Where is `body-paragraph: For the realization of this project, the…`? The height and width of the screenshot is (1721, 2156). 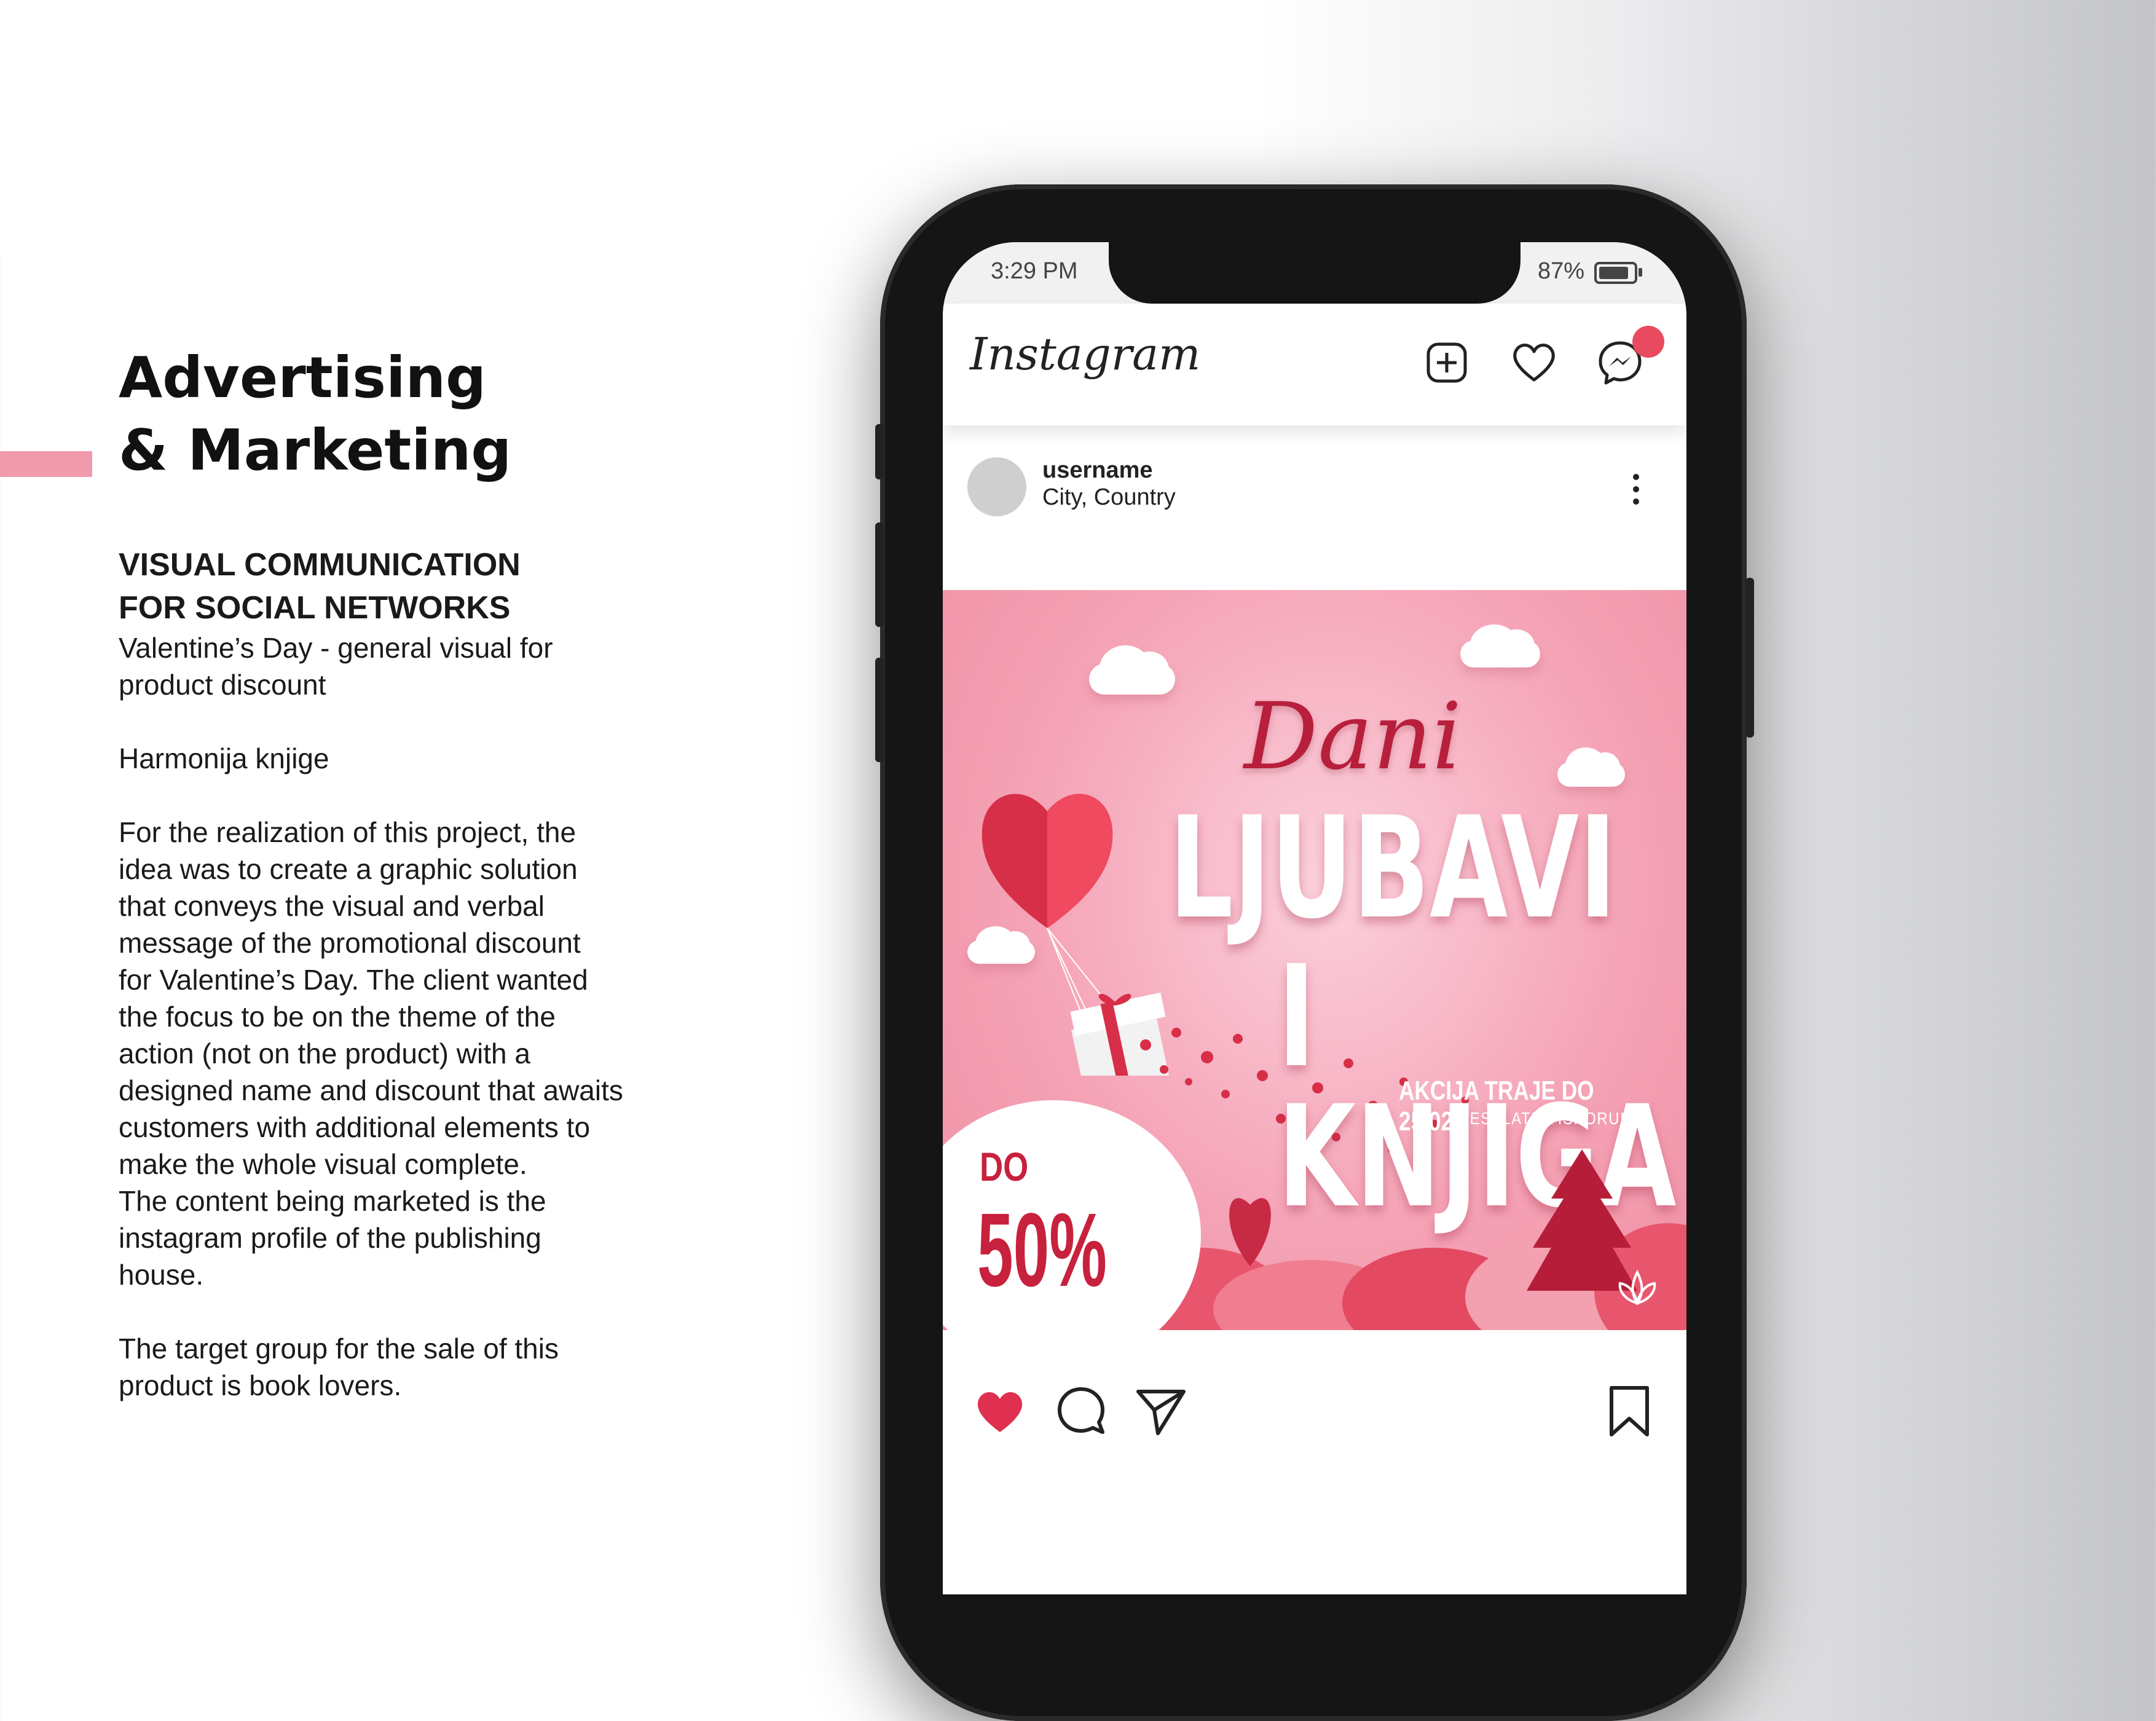 body-paragraph: For the realization of this project, the… is located at coordinates (402, 1053).